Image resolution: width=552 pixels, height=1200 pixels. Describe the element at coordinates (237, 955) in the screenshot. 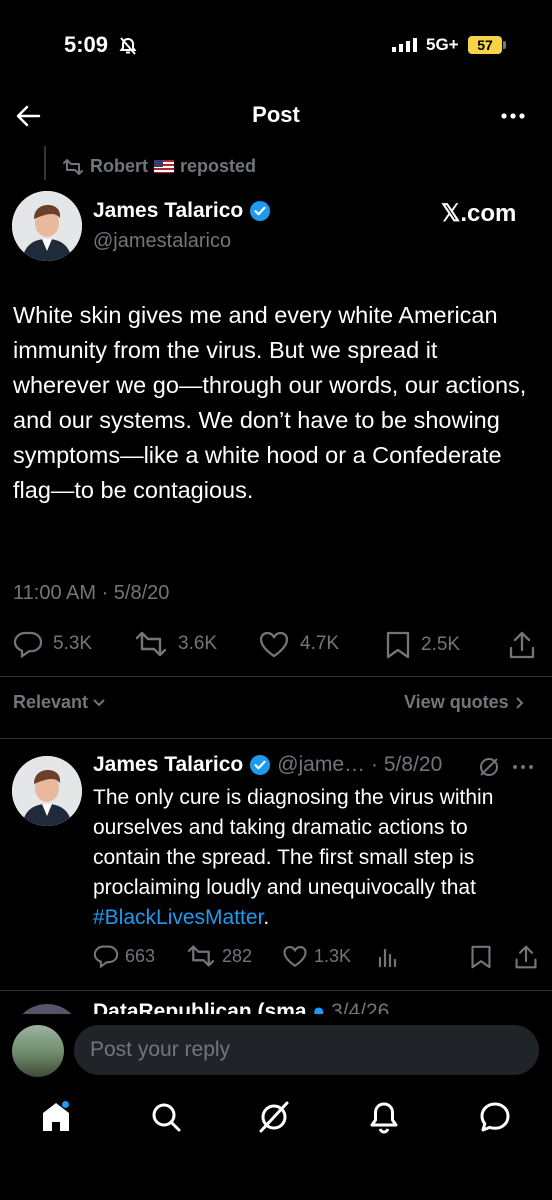

I see `reply-repost-count: 282` at that location.